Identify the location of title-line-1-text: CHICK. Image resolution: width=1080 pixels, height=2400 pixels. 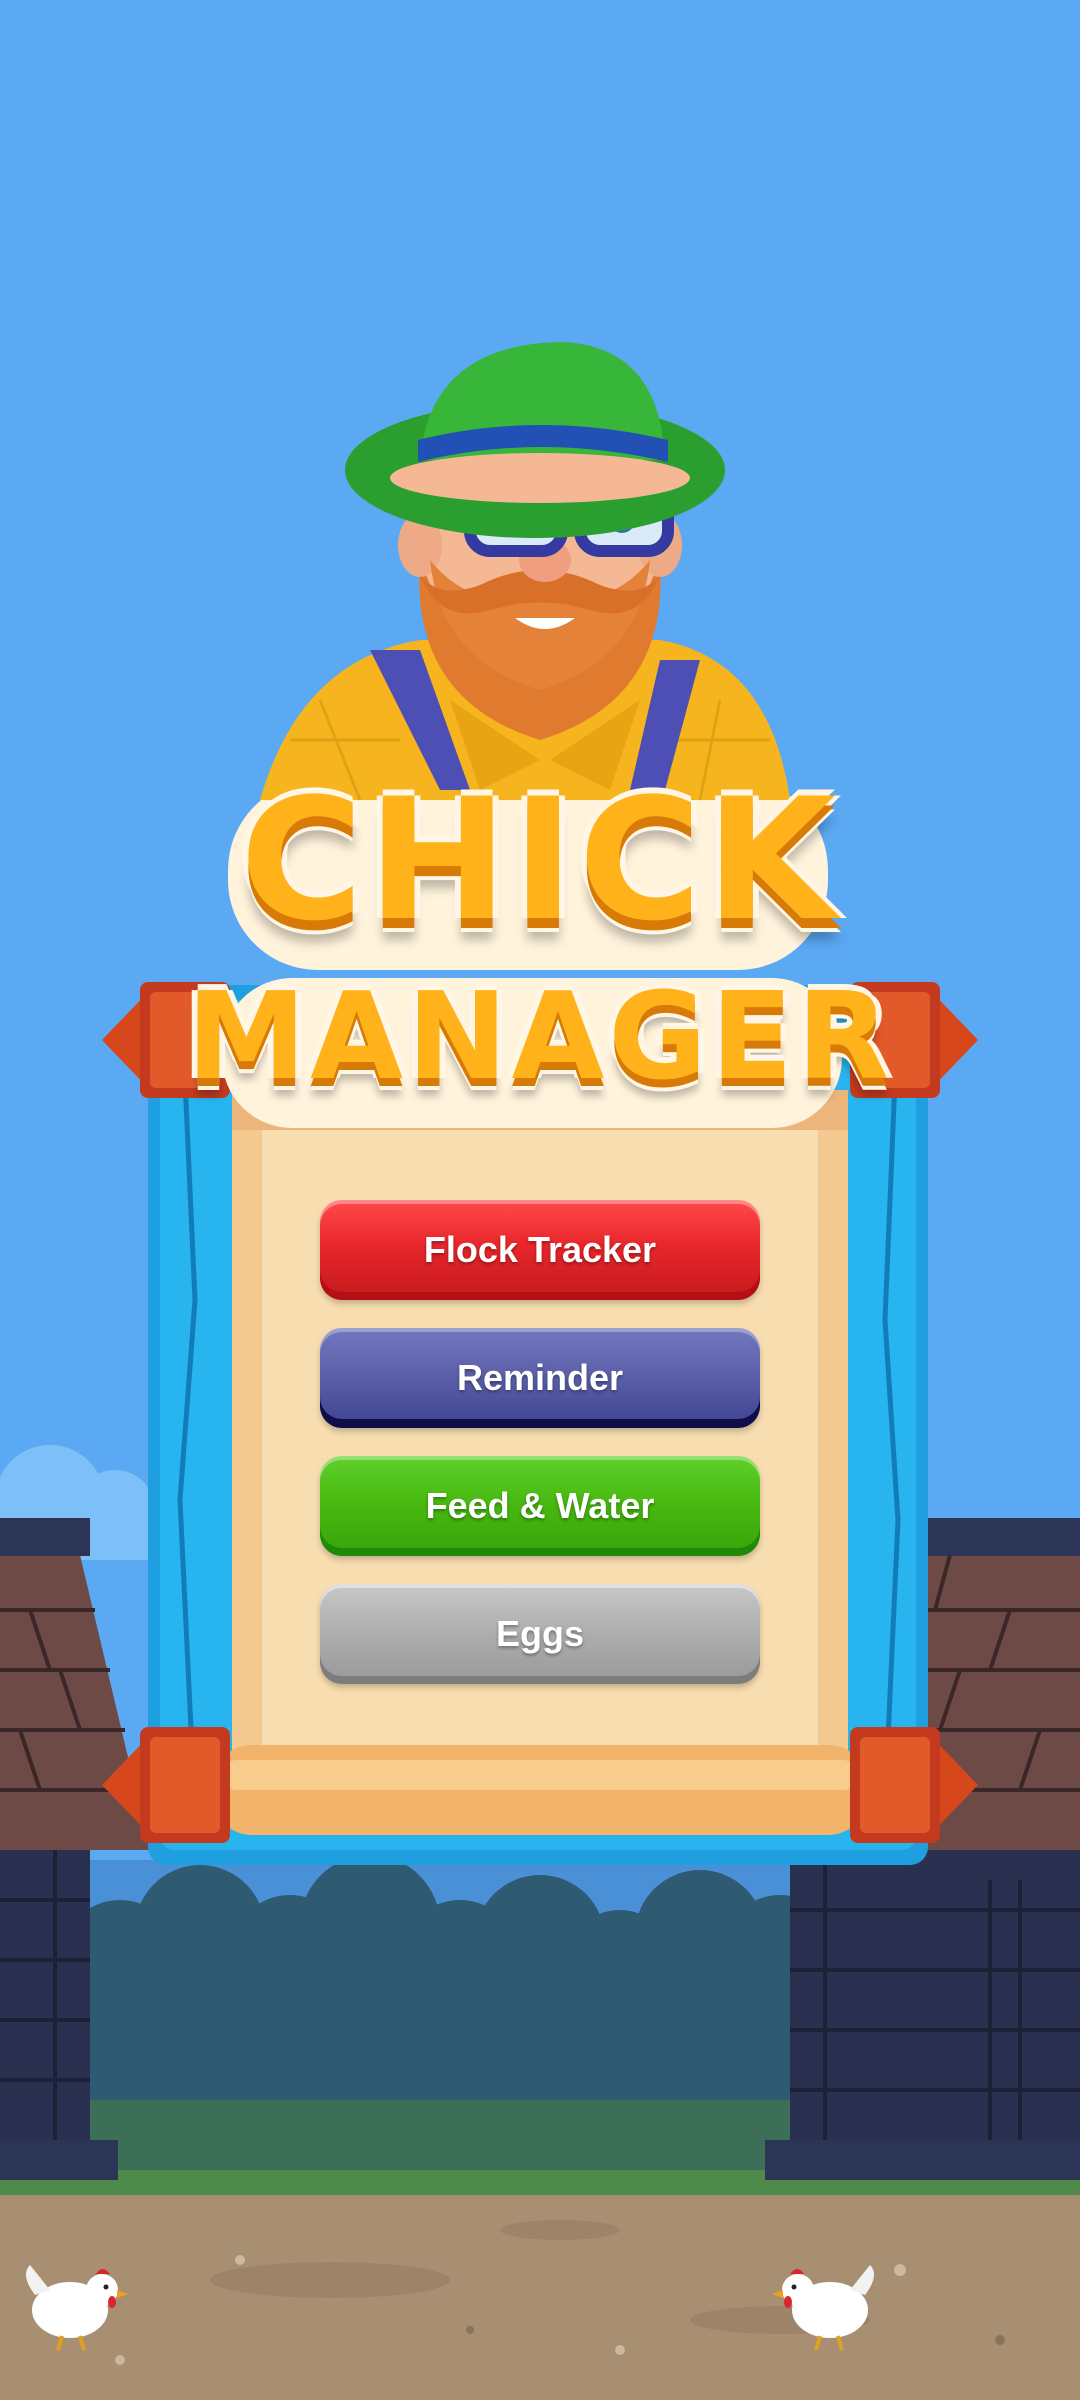
(540, 860).